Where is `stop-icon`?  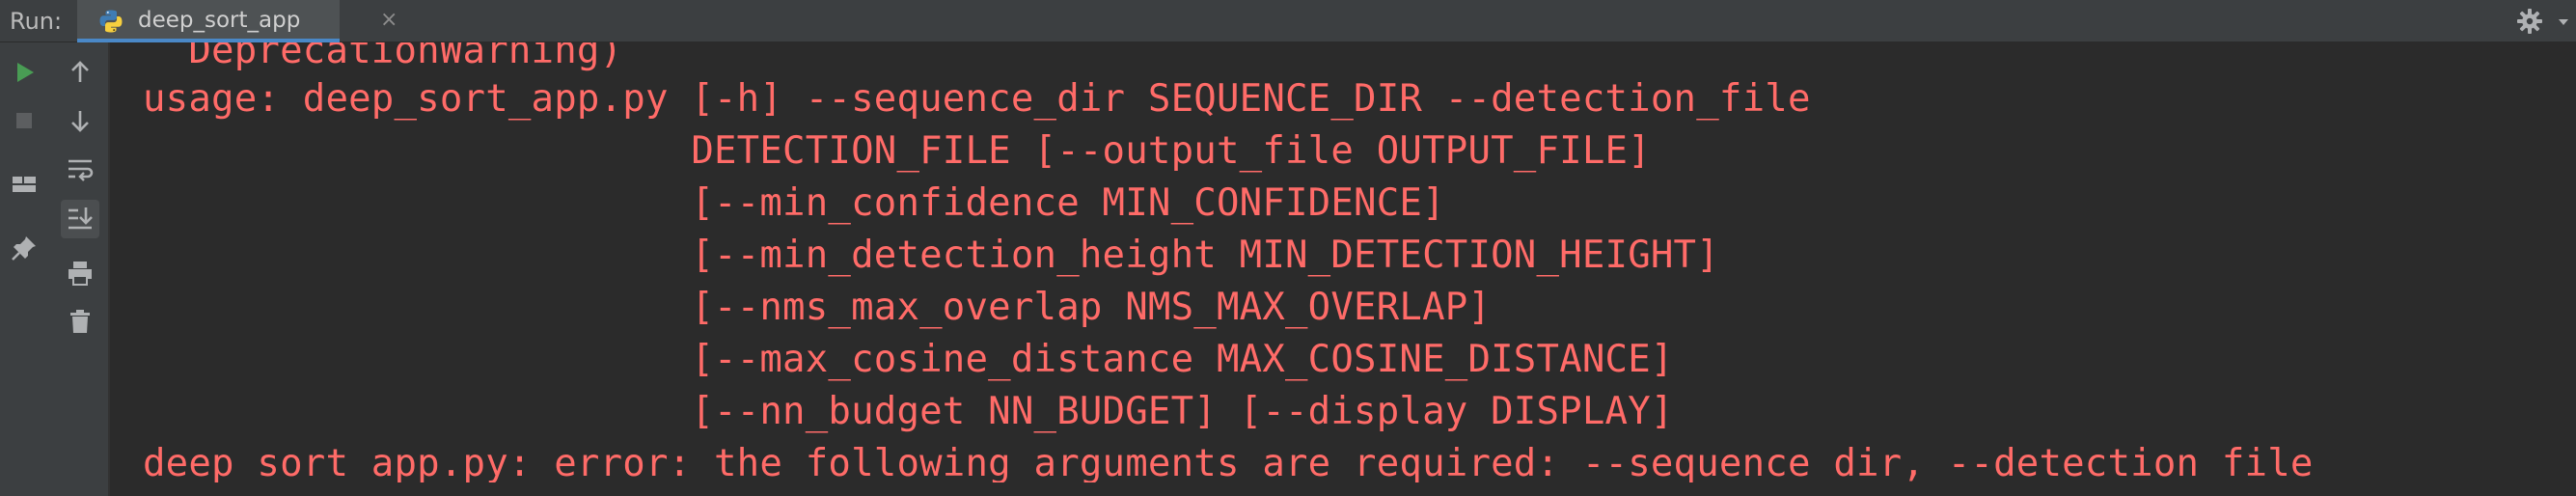
stop-icon is located at coordinates (25, 121).